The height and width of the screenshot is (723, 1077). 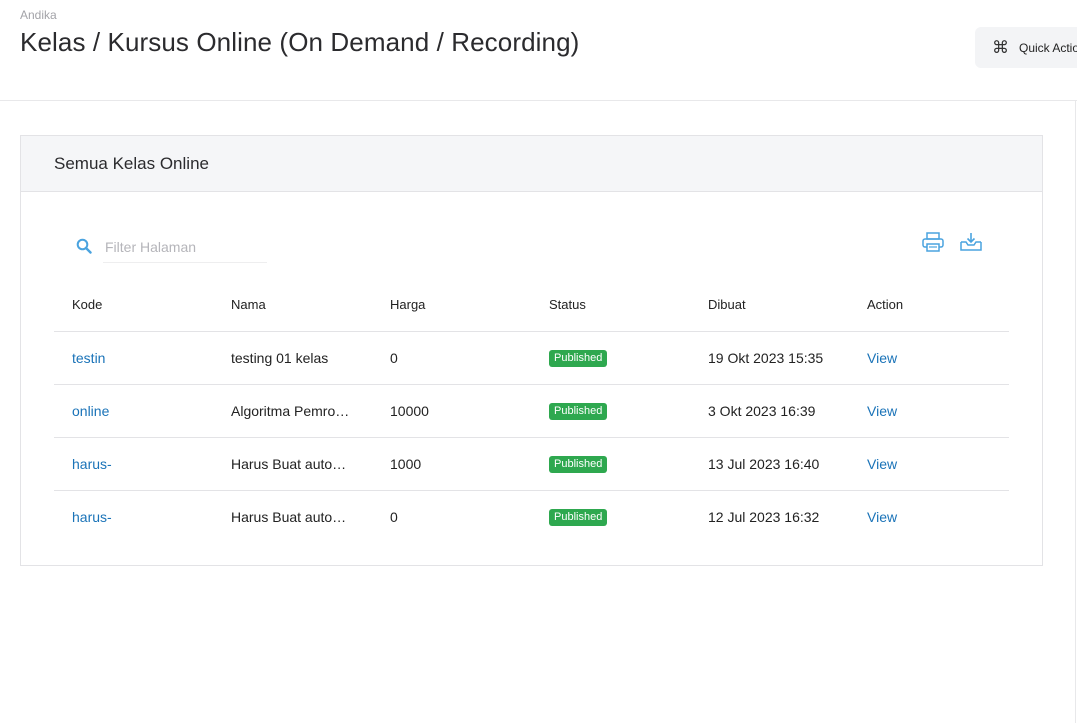 I want to click on row-nama: Algoritma Pemrograman, so click(x=293, y=411).